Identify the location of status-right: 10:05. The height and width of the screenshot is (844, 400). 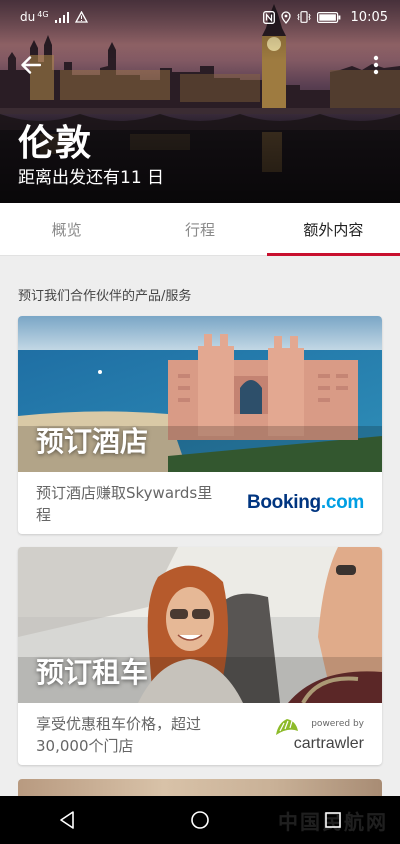
(325, 17).